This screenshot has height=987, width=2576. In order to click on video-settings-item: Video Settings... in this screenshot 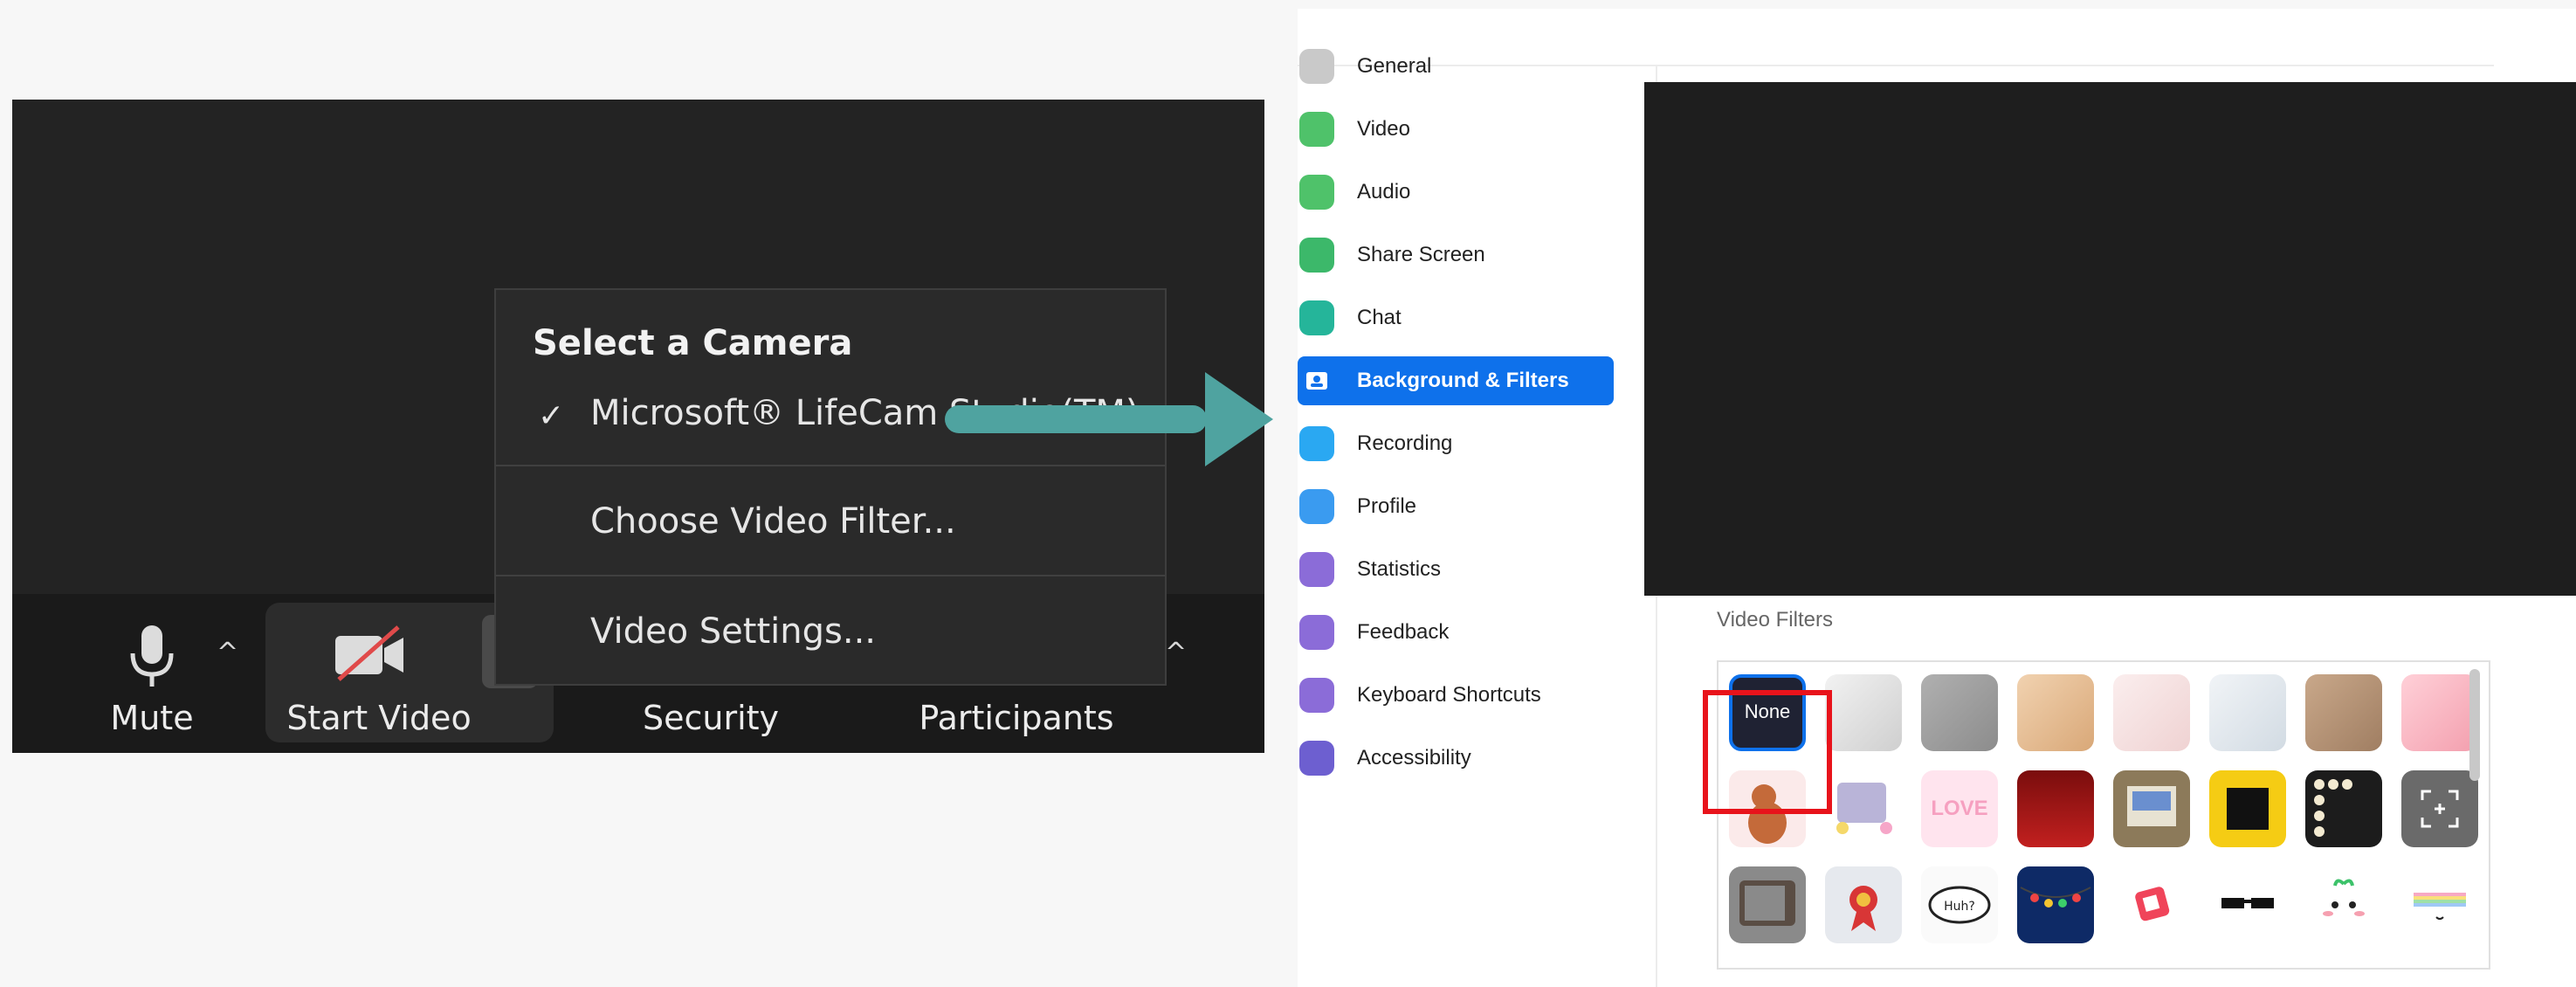, I will do `click(733, 631)`.